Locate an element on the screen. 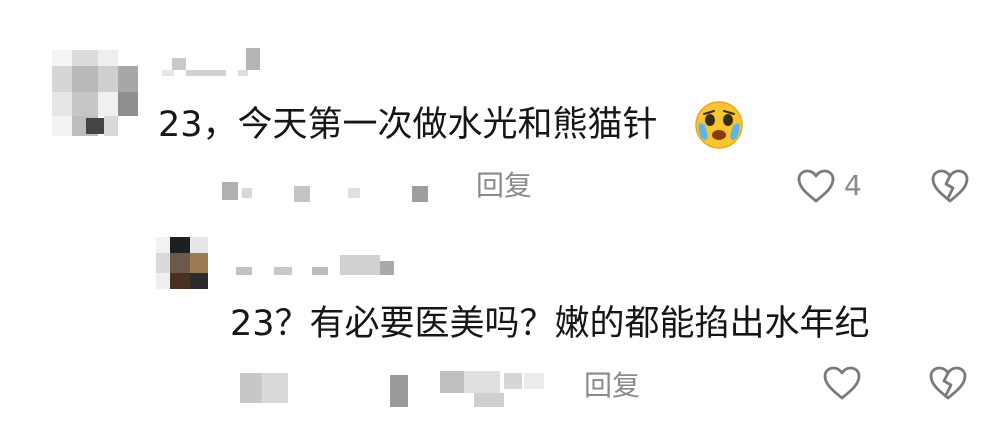 The image size is (1000, 426). like-count: 4 is located at coordinates (853, 185).